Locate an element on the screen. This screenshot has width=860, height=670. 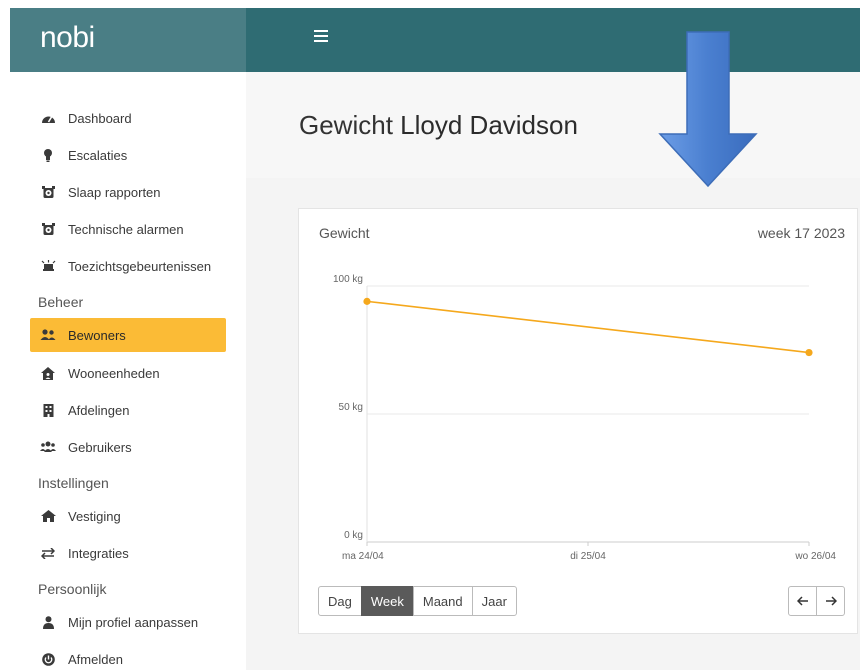
sidebar-item-label: Mijn profiel aanpassen is located at coordinates (133, 622).